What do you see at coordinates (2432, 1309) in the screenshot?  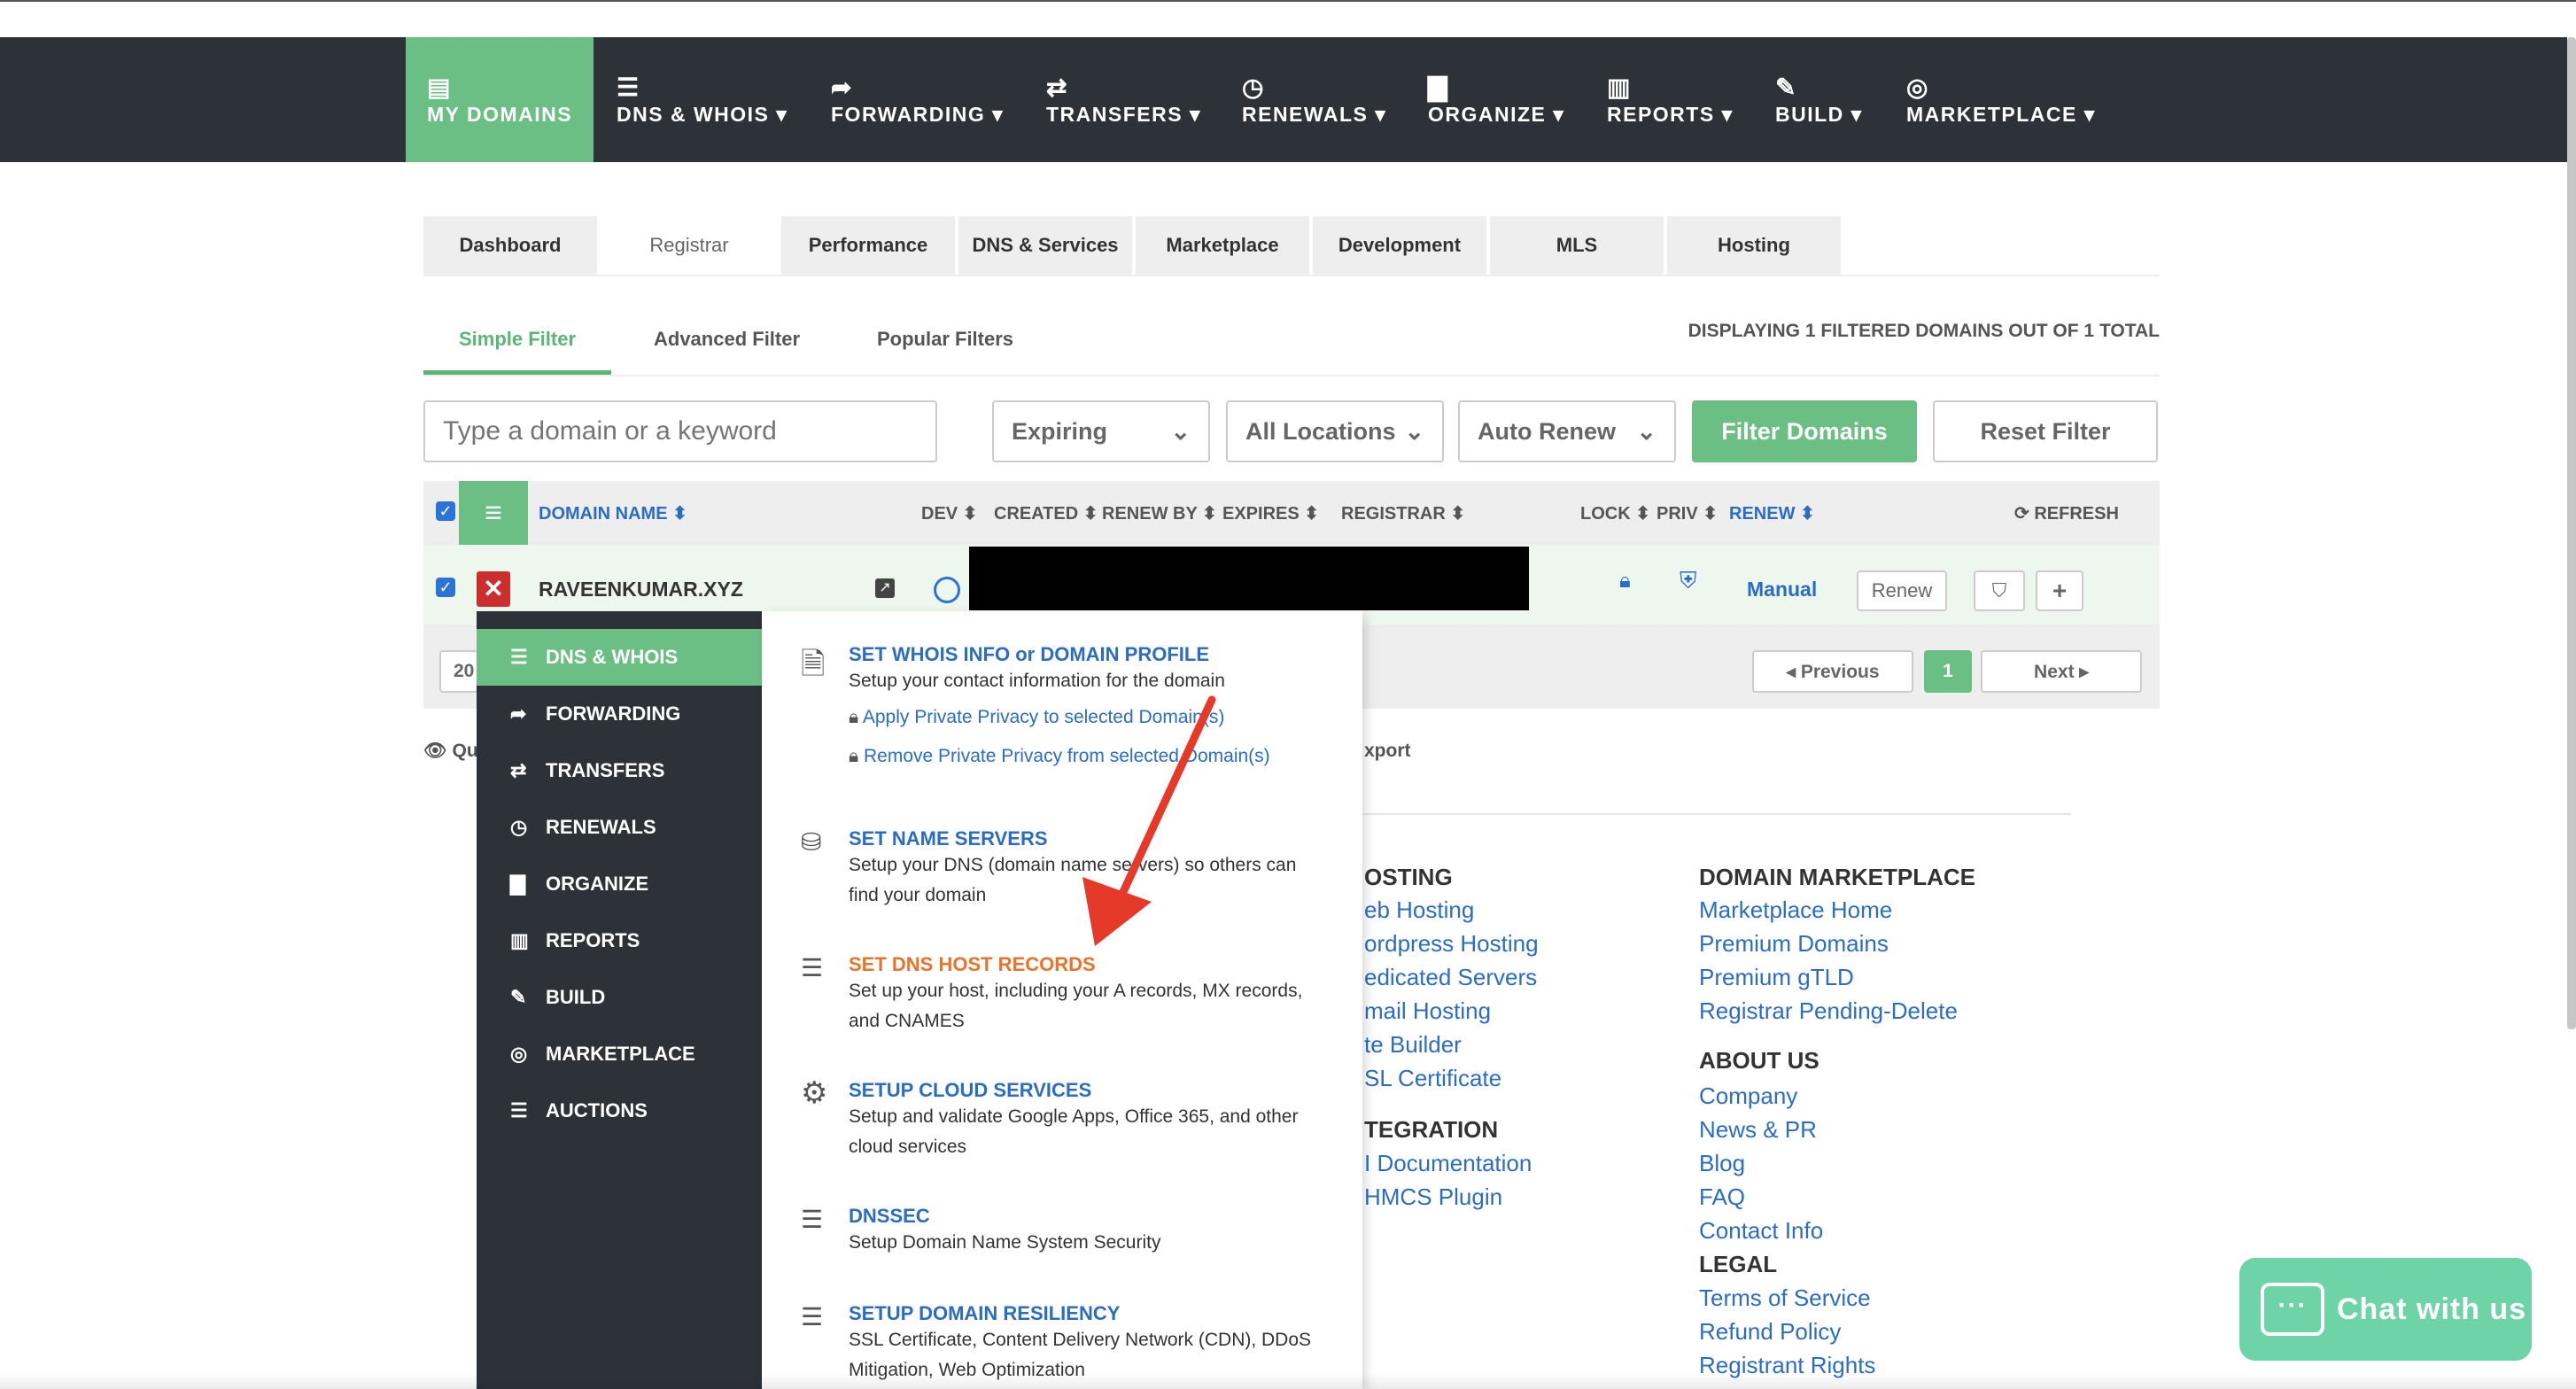 I see `chat-label: Chat with us` at bounding box center [2432, 1309].